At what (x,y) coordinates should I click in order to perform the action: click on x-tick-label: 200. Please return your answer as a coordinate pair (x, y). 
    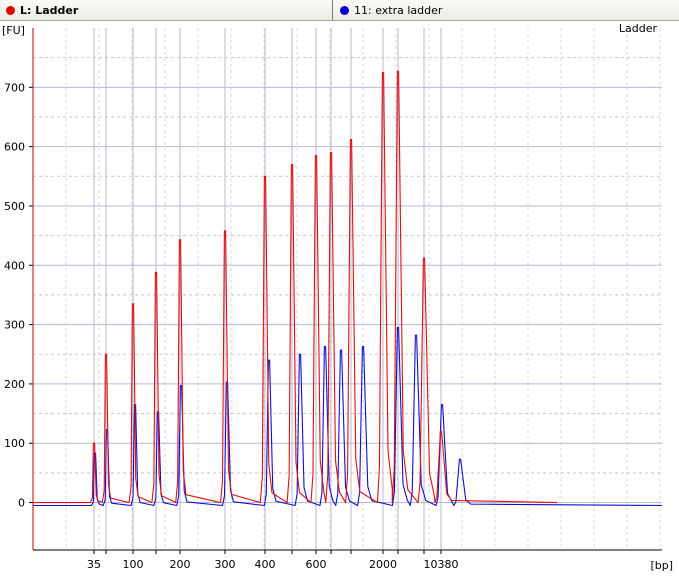
    Looking at the image, I should click on (180, 564).